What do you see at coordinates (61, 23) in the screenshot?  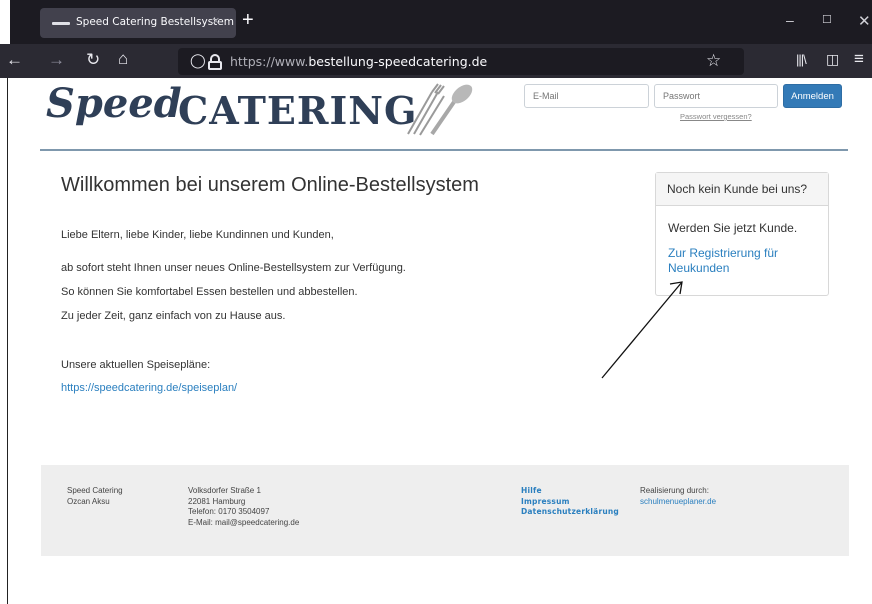 I see `page-favicon-icon` at bounding box center [61, 23].